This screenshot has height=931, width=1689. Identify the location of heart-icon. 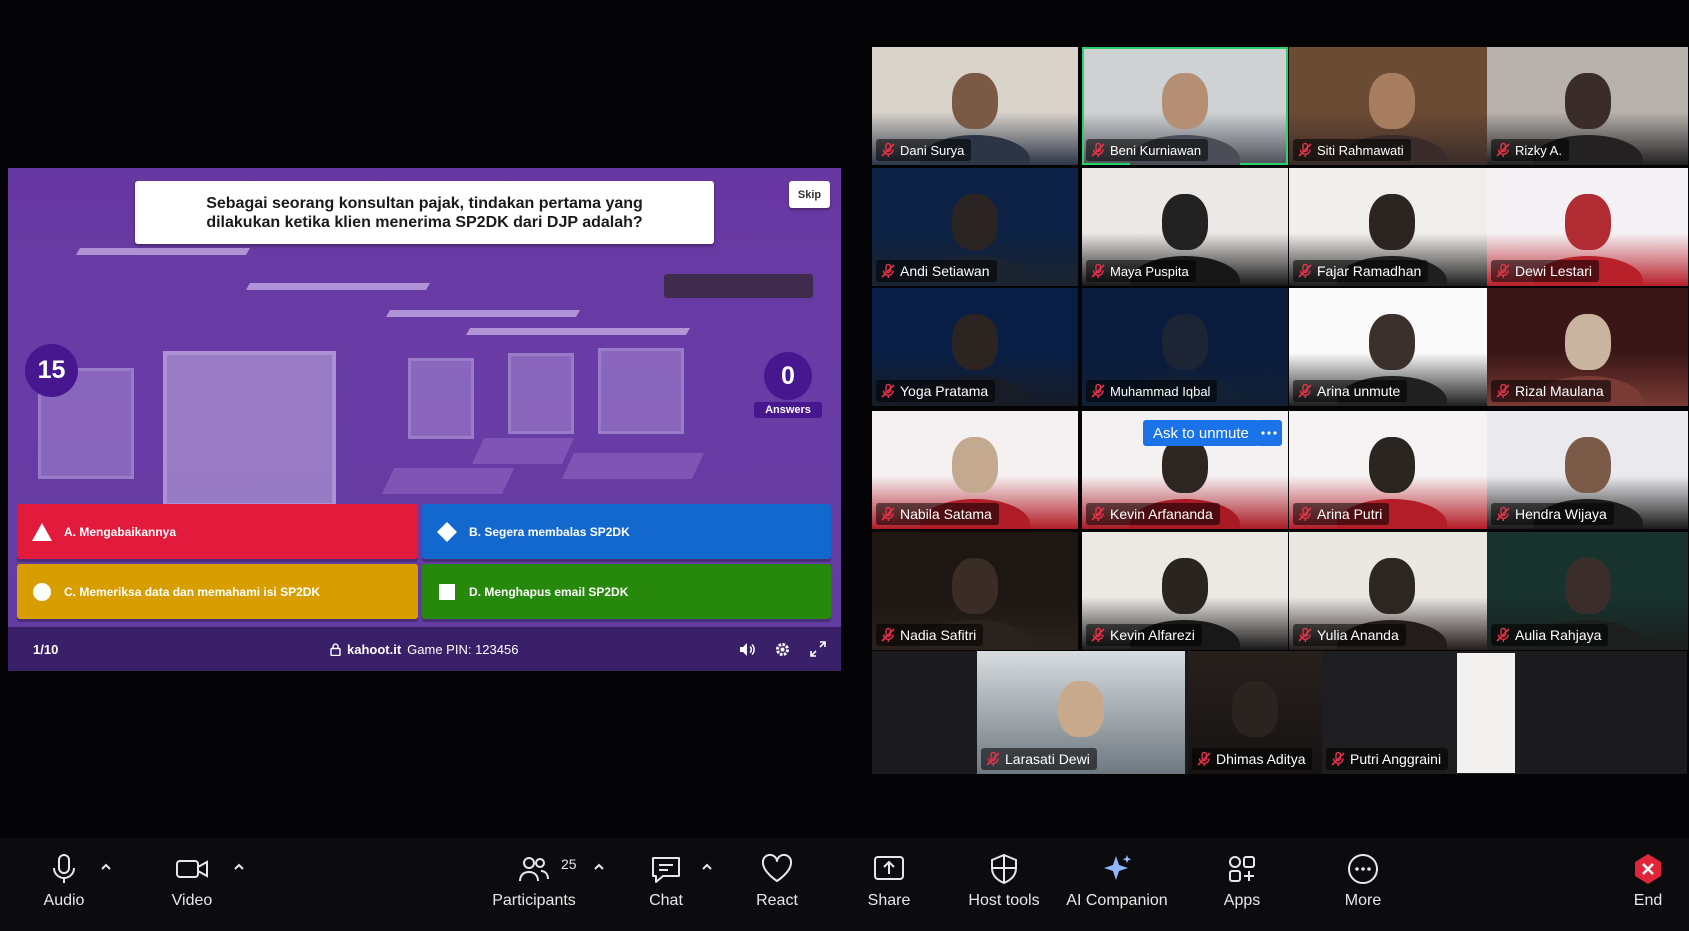
(777, 867).